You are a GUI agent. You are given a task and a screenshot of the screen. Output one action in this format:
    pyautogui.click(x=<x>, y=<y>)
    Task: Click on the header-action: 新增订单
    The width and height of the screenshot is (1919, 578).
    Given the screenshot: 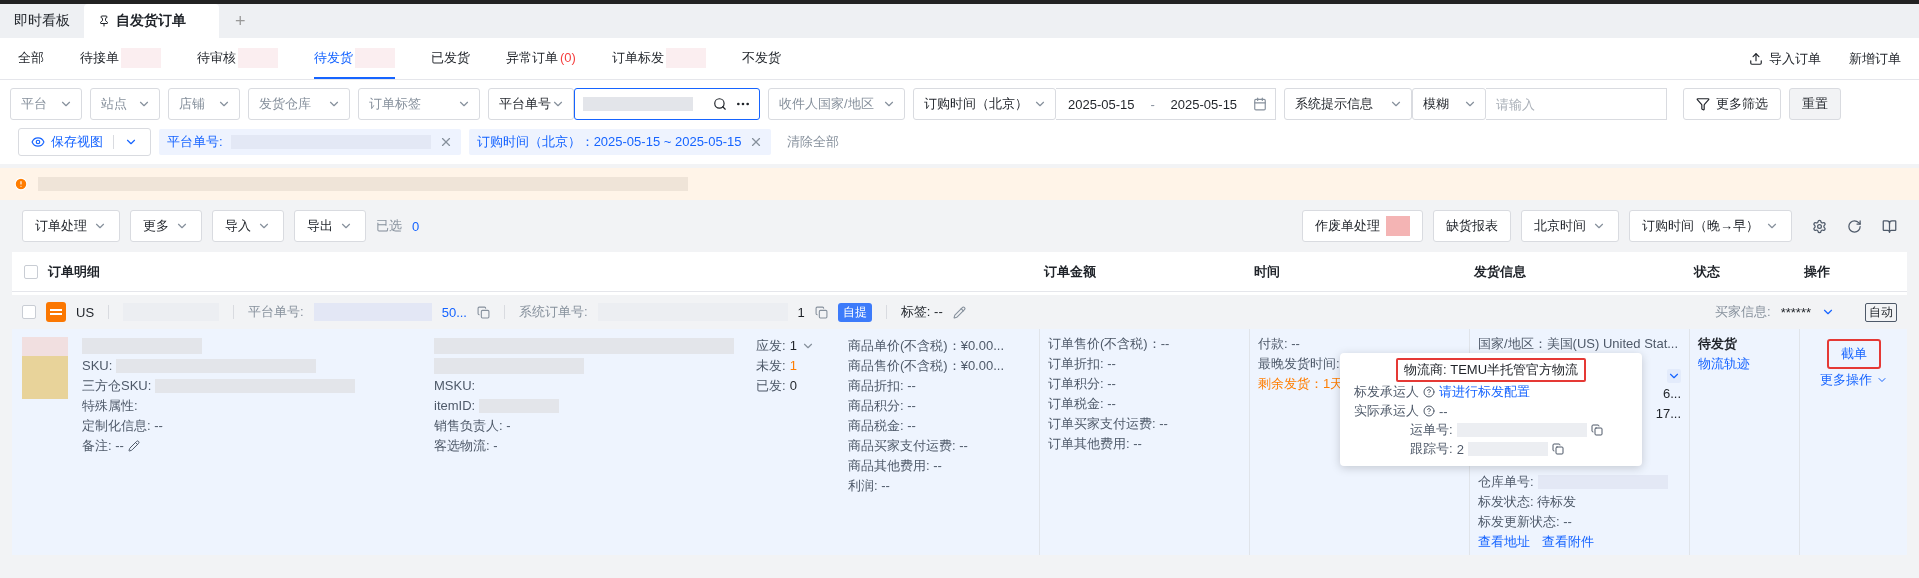 What is the action you would take?
    pyautogui.click(x=1875, y=58)
    